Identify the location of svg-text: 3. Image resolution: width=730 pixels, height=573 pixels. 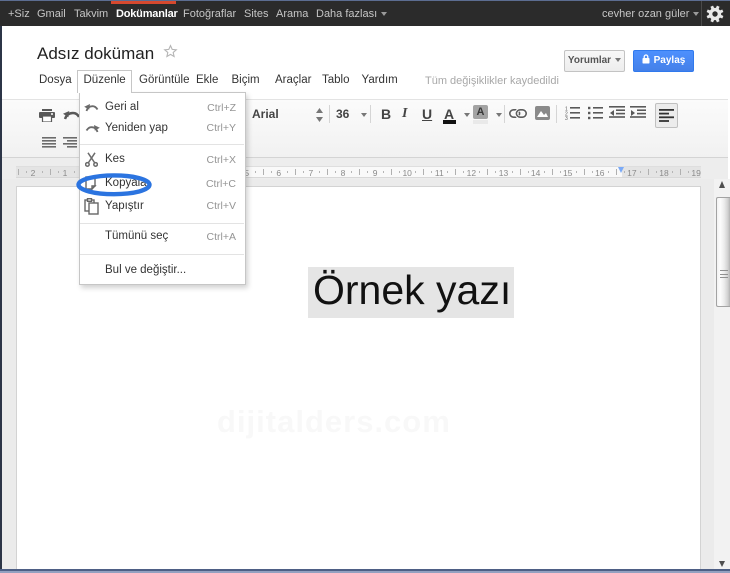
(566, 118).